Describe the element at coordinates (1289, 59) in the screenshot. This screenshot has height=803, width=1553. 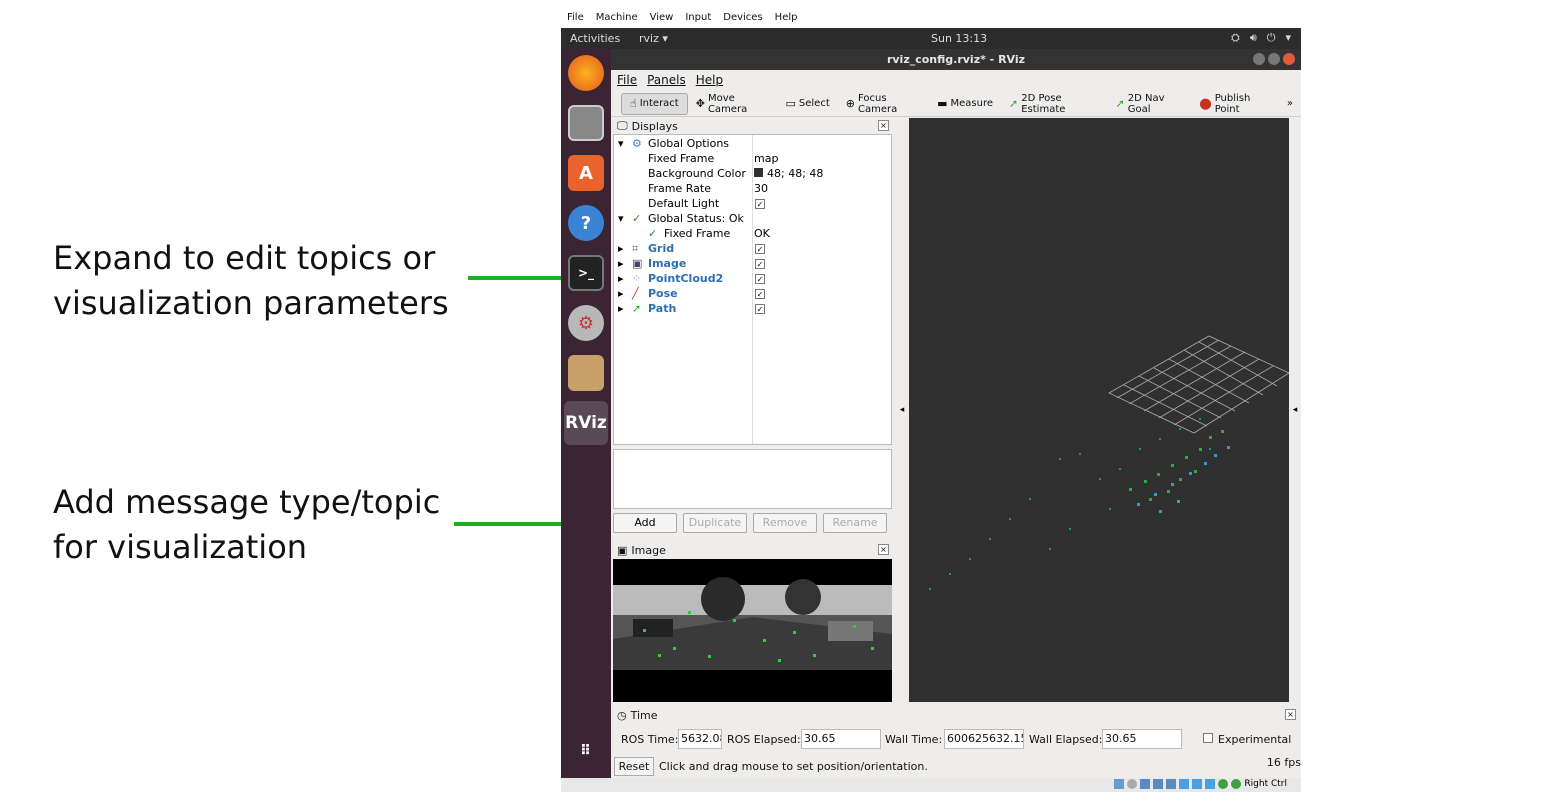
I see `close-icon` at that location.